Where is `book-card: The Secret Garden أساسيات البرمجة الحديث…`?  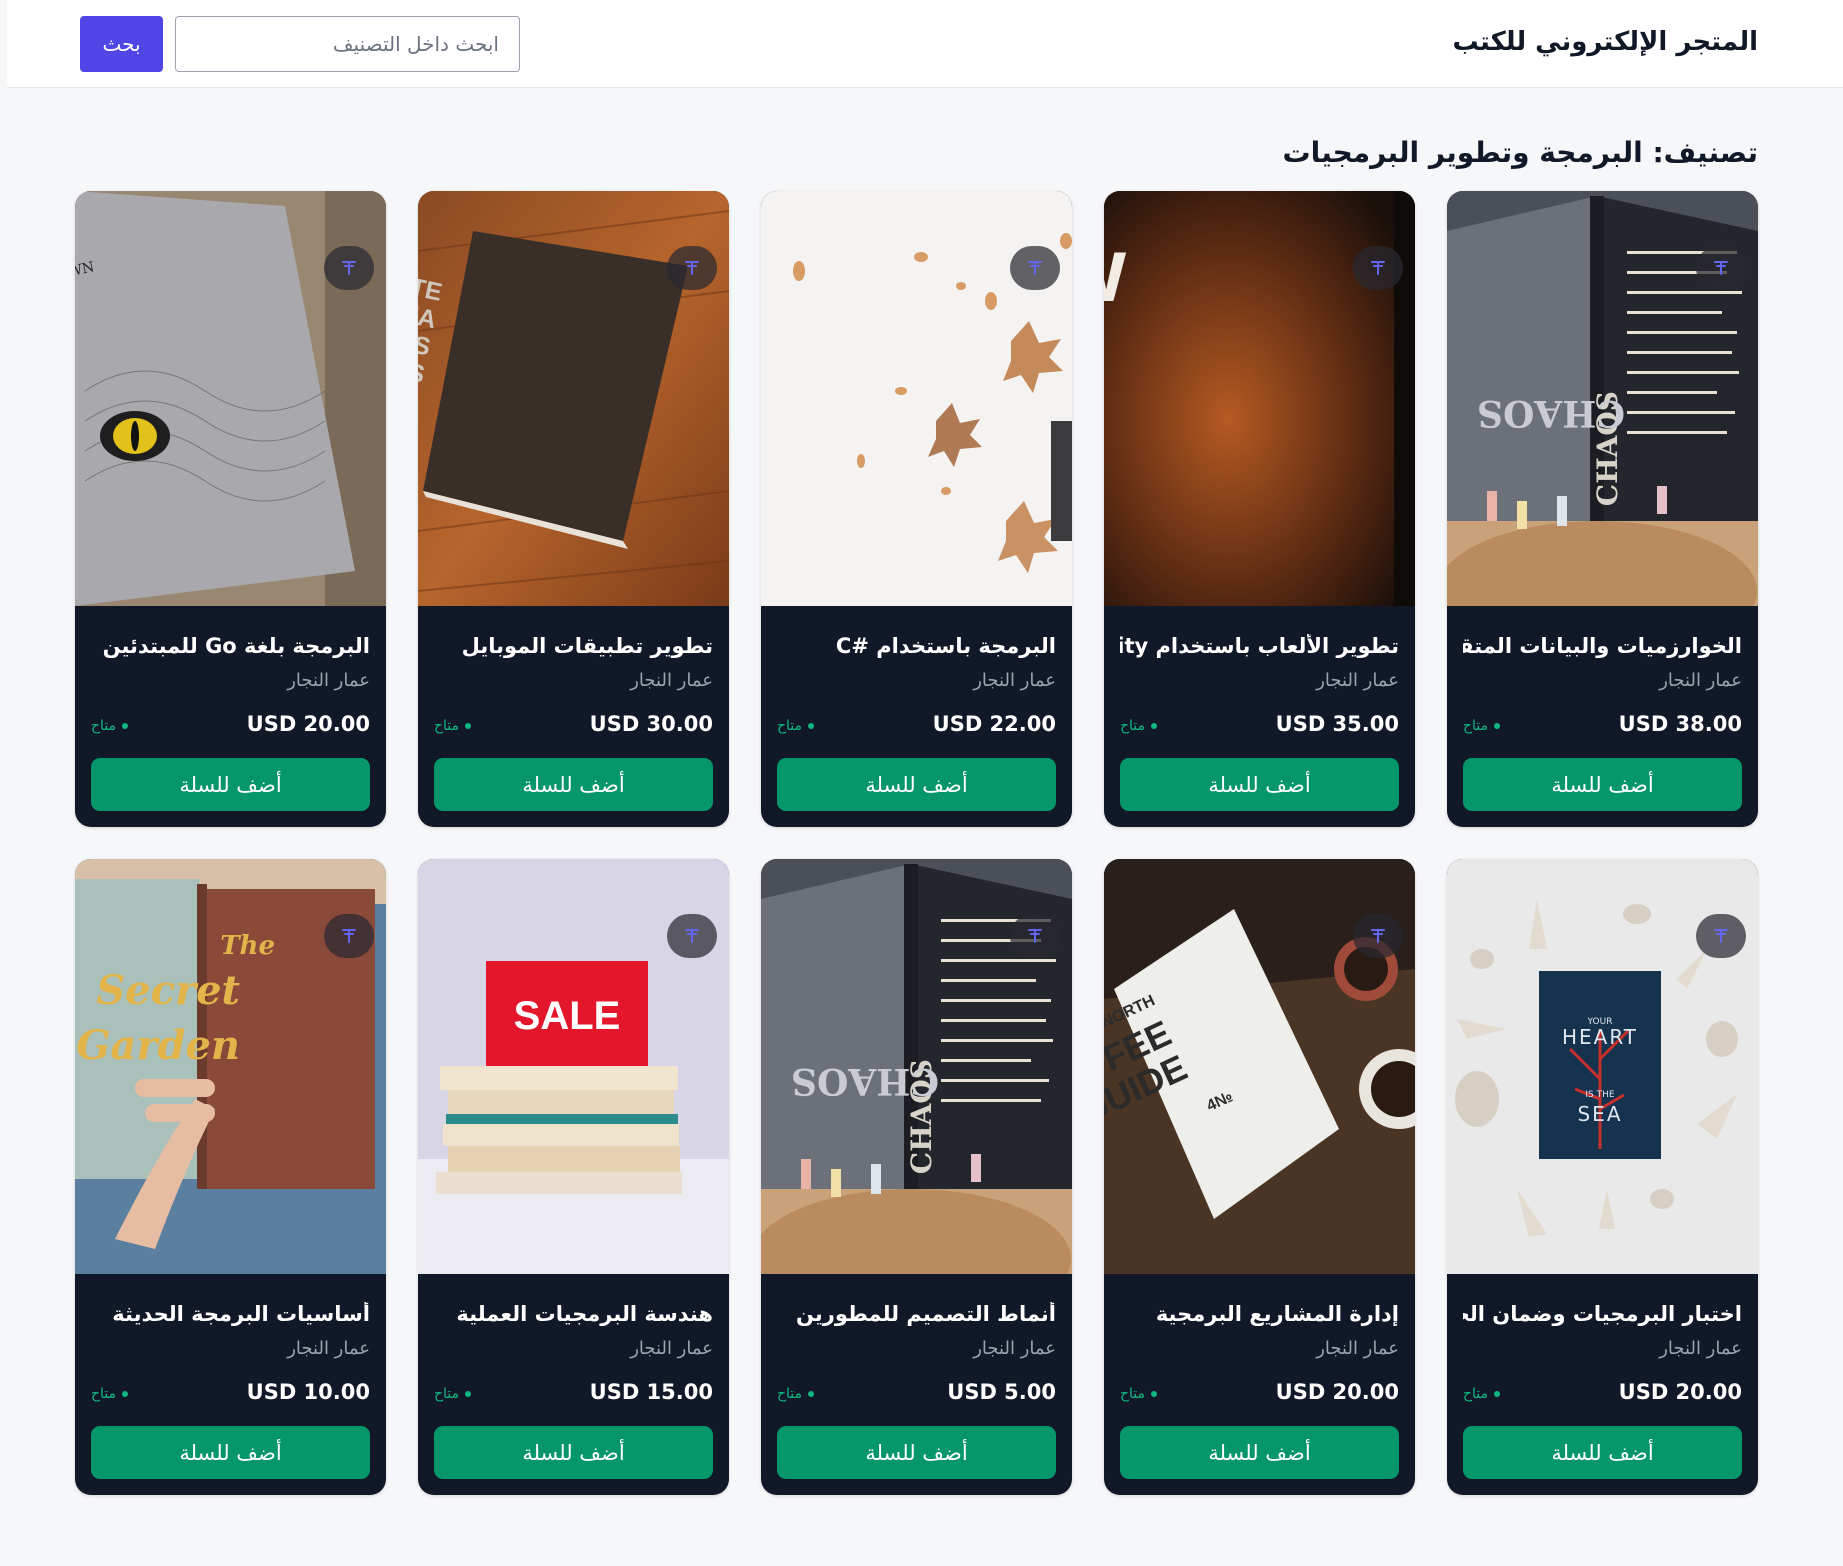 book-card: The Secret Garden أساسيات البرمجة الحديث… is located at coordinates (230, 1177).